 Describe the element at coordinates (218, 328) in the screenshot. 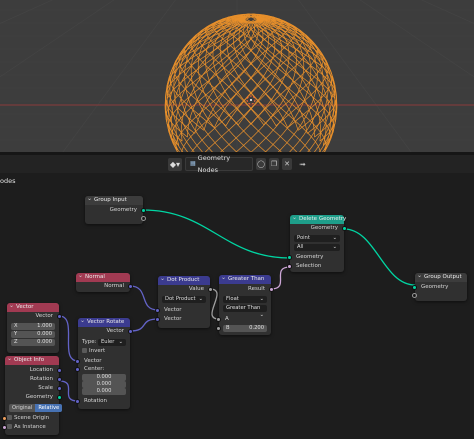

I see `b-input-socket` at that location.